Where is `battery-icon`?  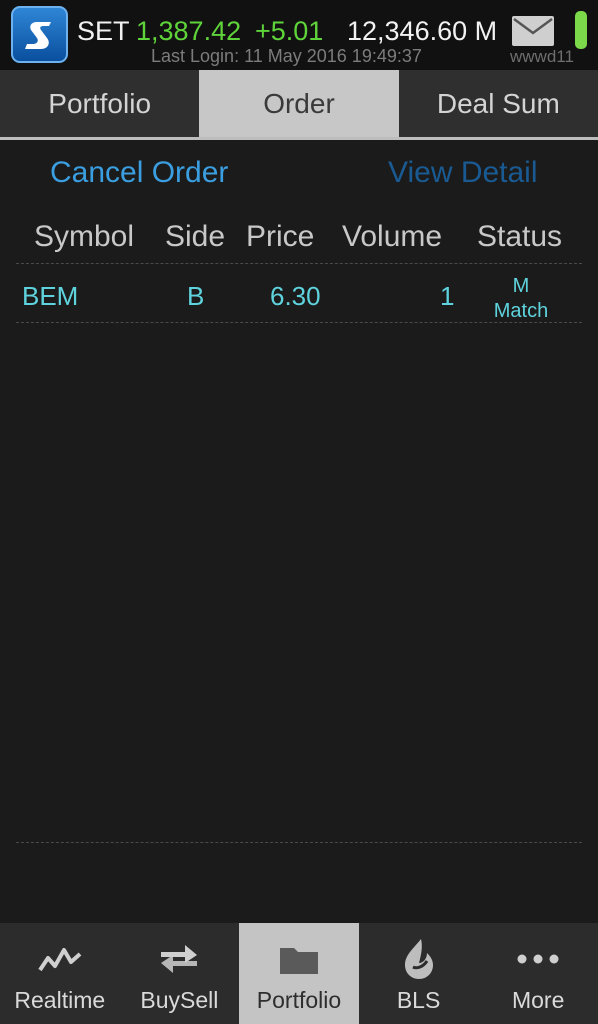 battery-icon is located at coordinates (581, 30).